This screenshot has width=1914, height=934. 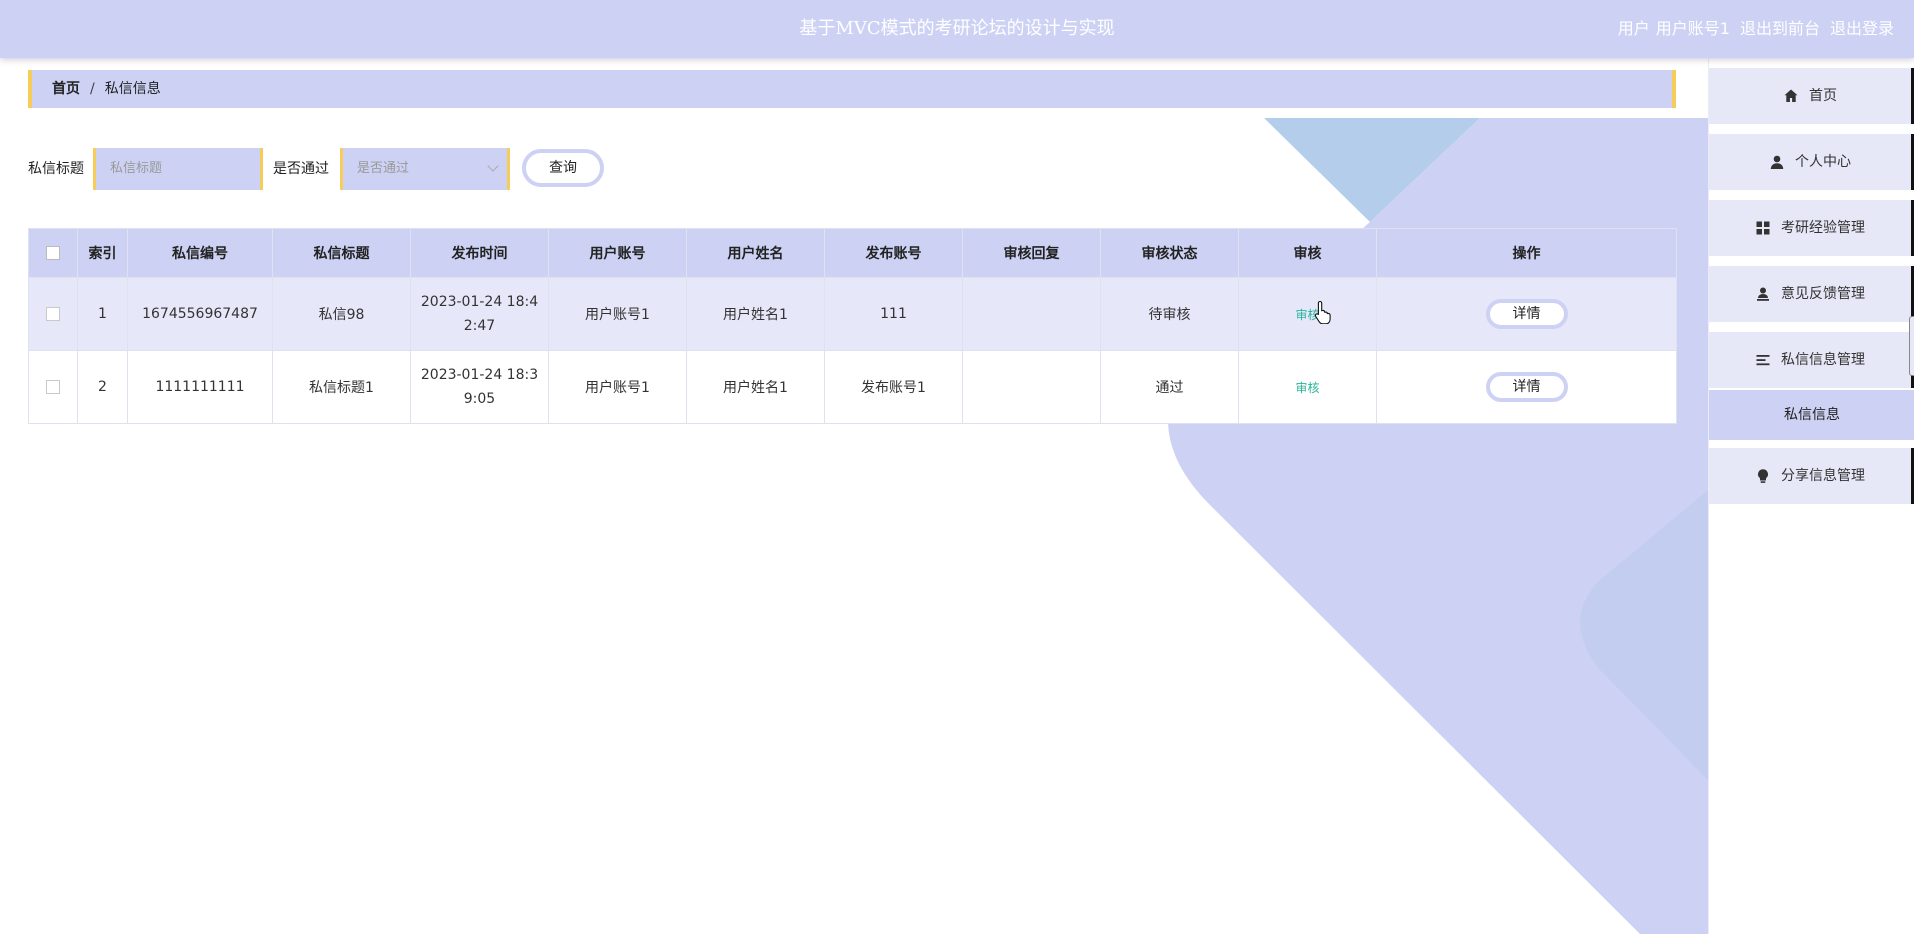 I want to click on select-all-checkbox, so click(x=53, y=253).